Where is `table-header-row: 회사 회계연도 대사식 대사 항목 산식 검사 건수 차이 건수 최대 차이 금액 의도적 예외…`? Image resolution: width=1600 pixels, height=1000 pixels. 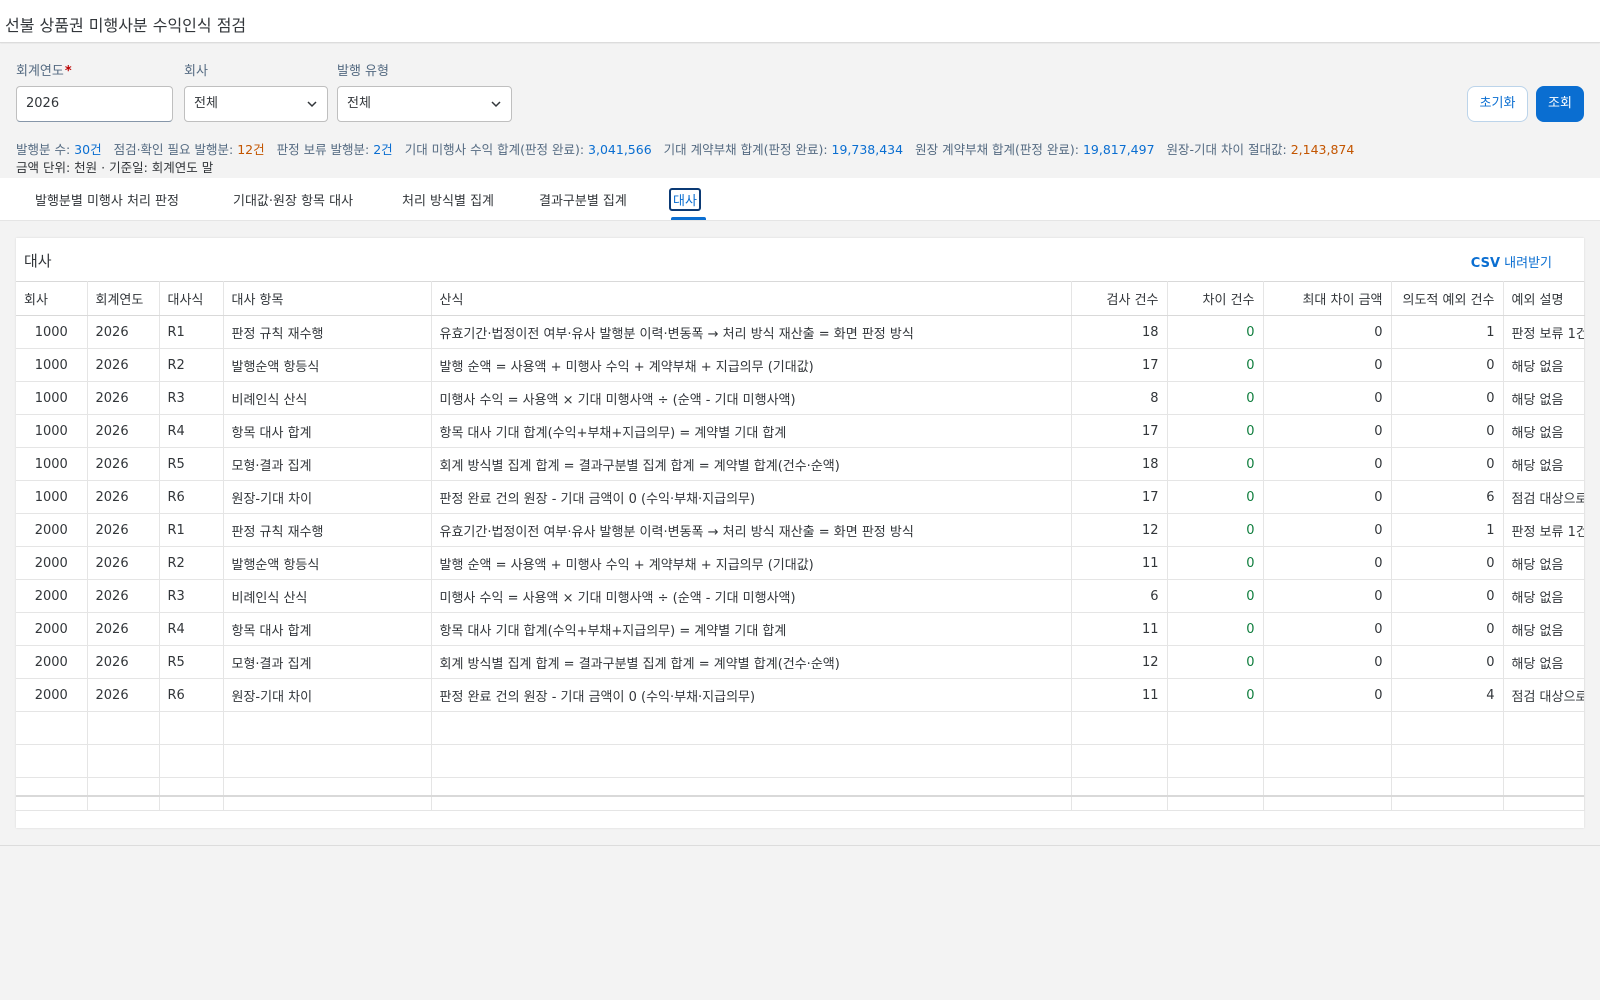 table-header-row: 회사 회계연도 대사식 대사 항목 산식 검사 건수 차이 건수 최대 차이 금액 의도적 예외… is located at coordinates (800, 298).